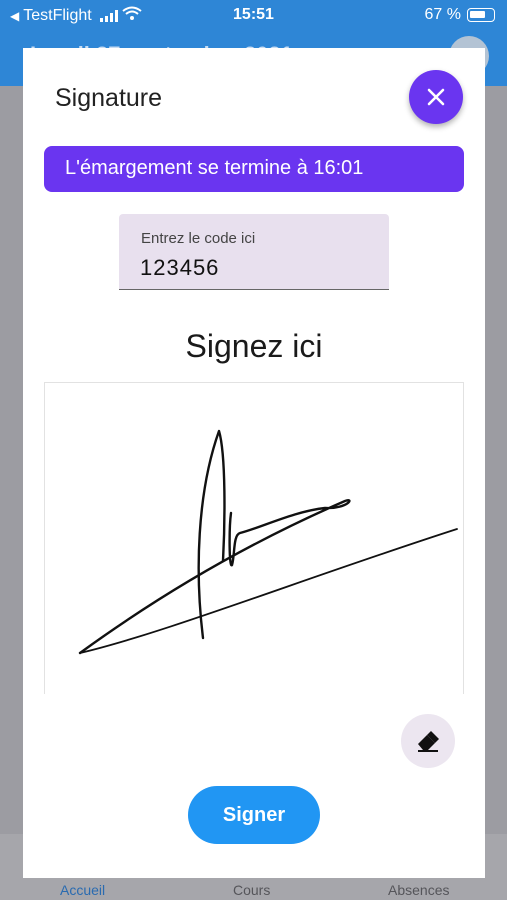 The image size is (507, 900). I want to click on close-icon, so click(436, 97).